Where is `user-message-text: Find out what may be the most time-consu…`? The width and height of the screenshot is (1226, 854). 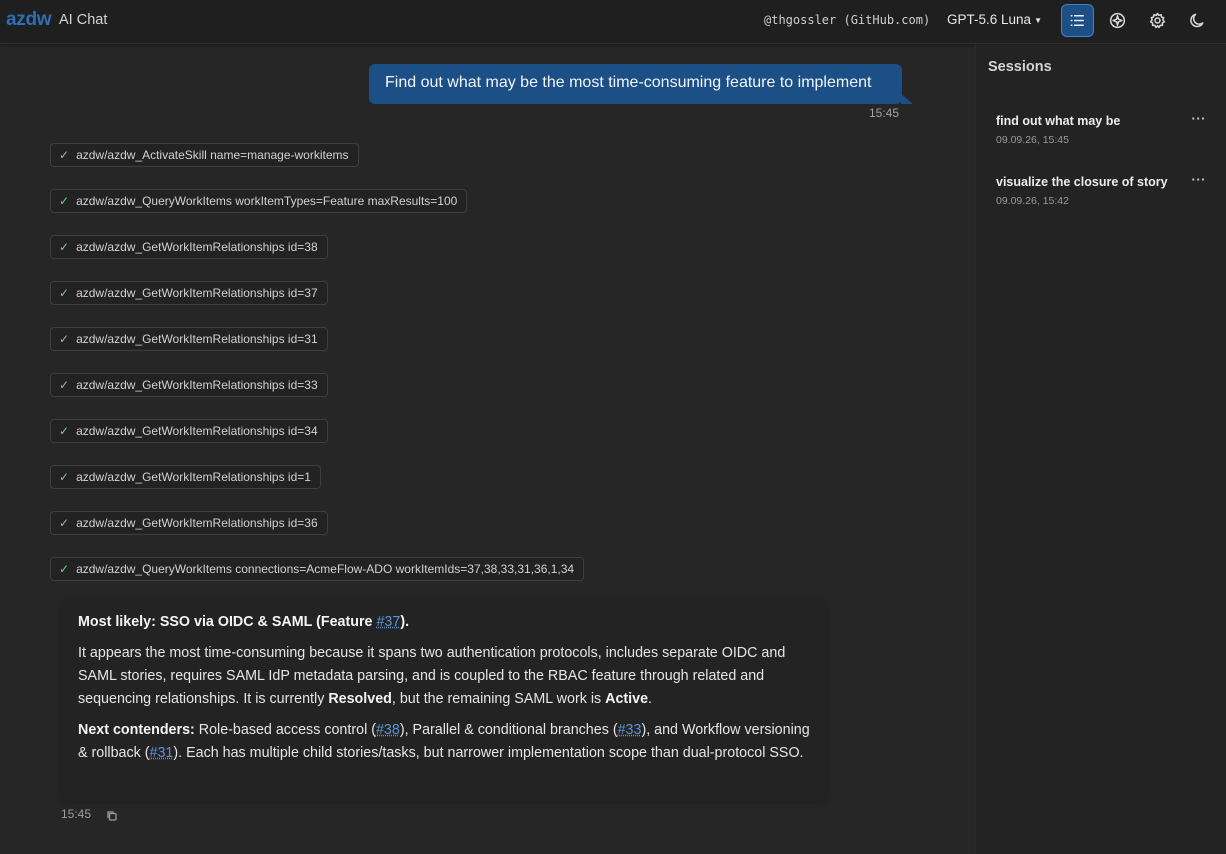 user-message-text: Find out what may be the most time-consu… is located at coordinates (628, 82).